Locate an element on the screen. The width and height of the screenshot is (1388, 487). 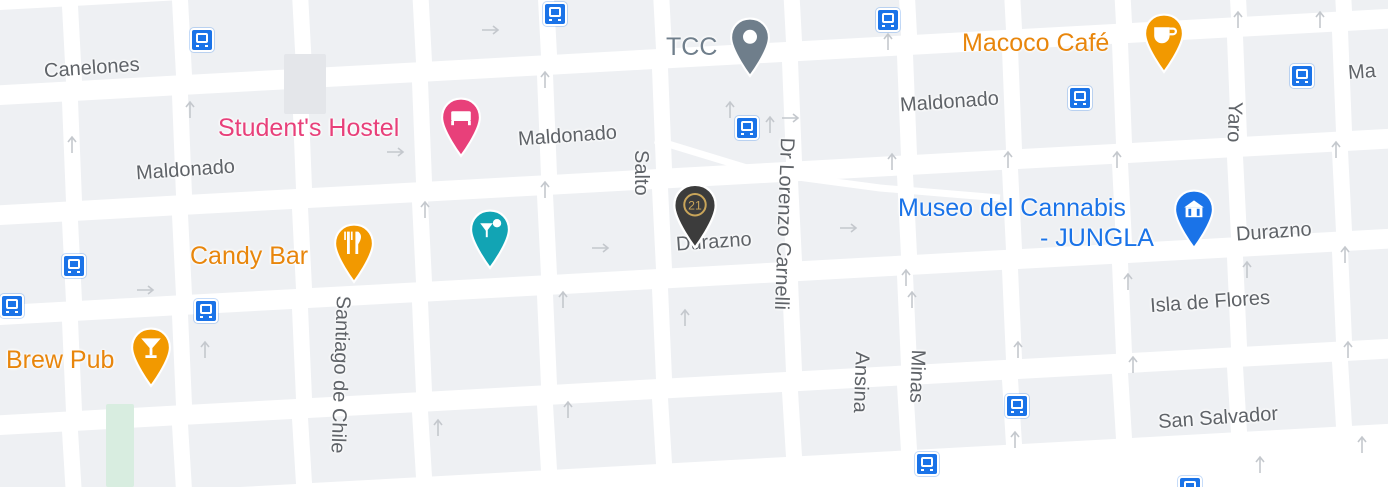
museum-pin-icon is located at coordinates (1194, 220).